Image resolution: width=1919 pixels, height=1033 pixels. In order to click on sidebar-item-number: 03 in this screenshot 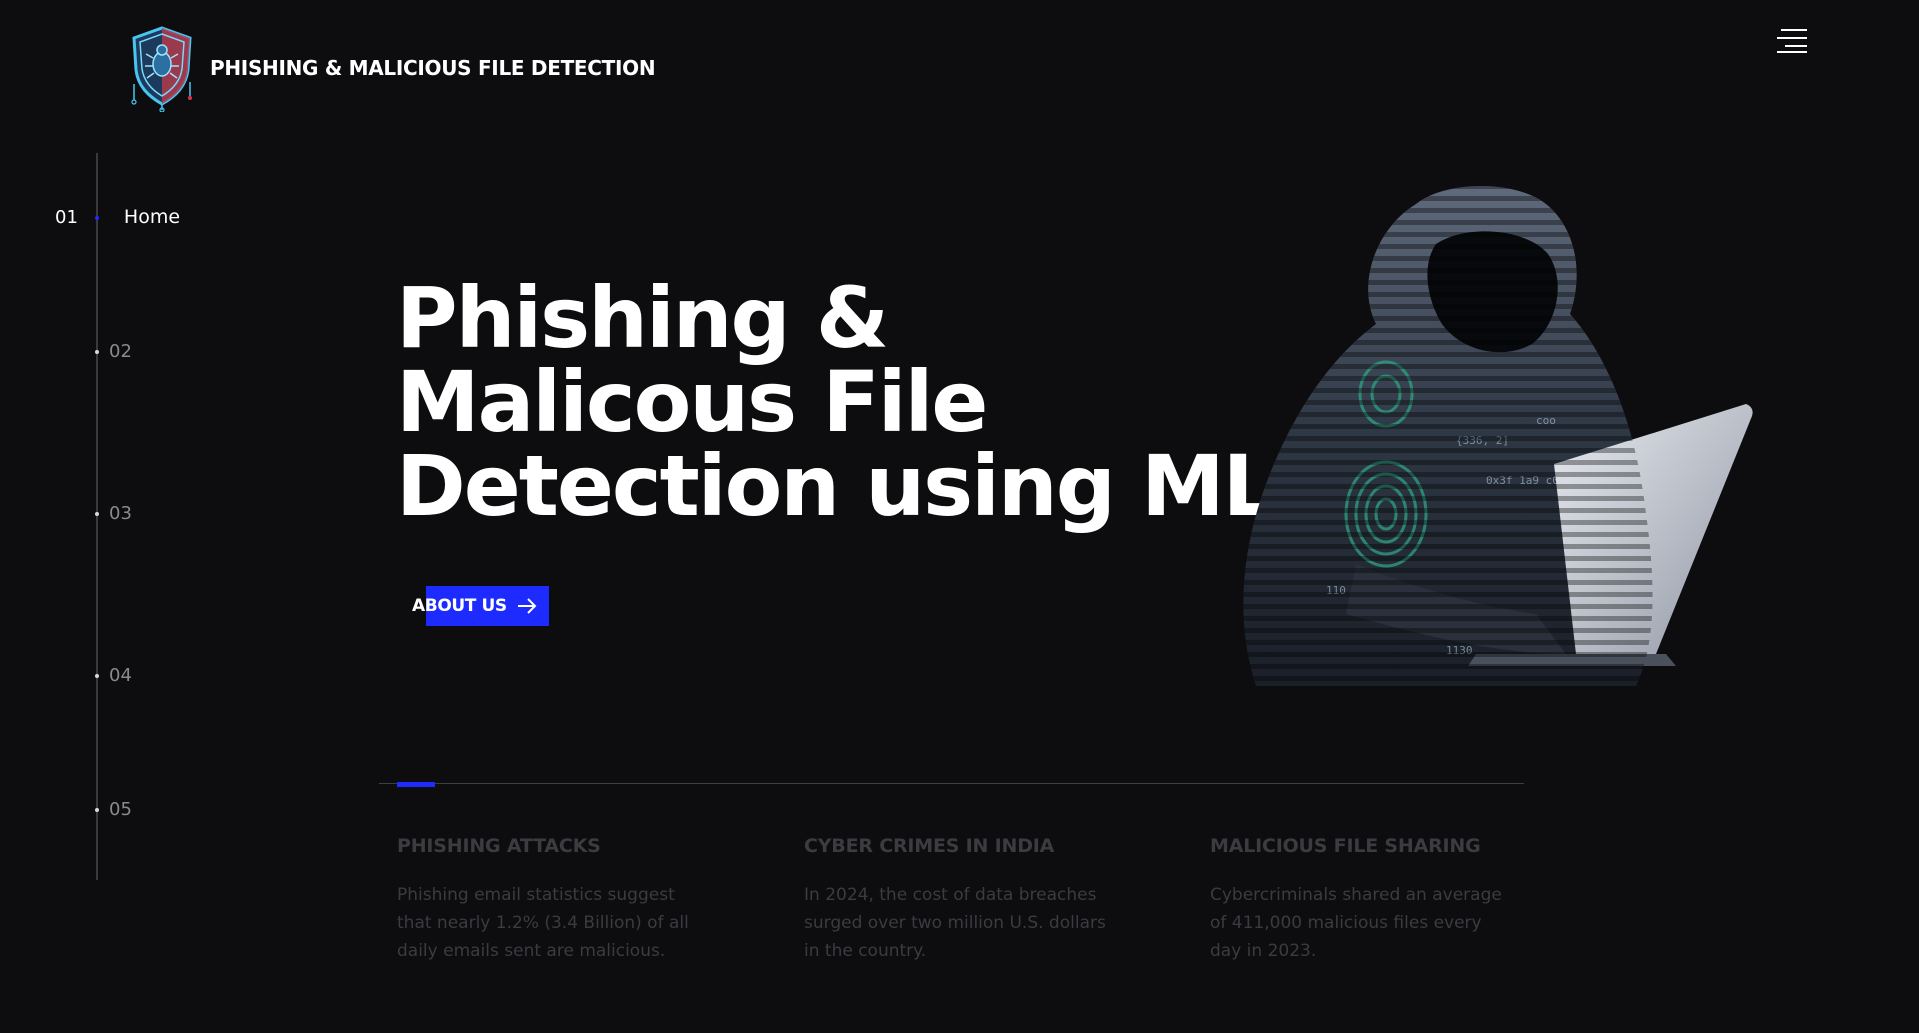, I will do `click(120, 513)`.